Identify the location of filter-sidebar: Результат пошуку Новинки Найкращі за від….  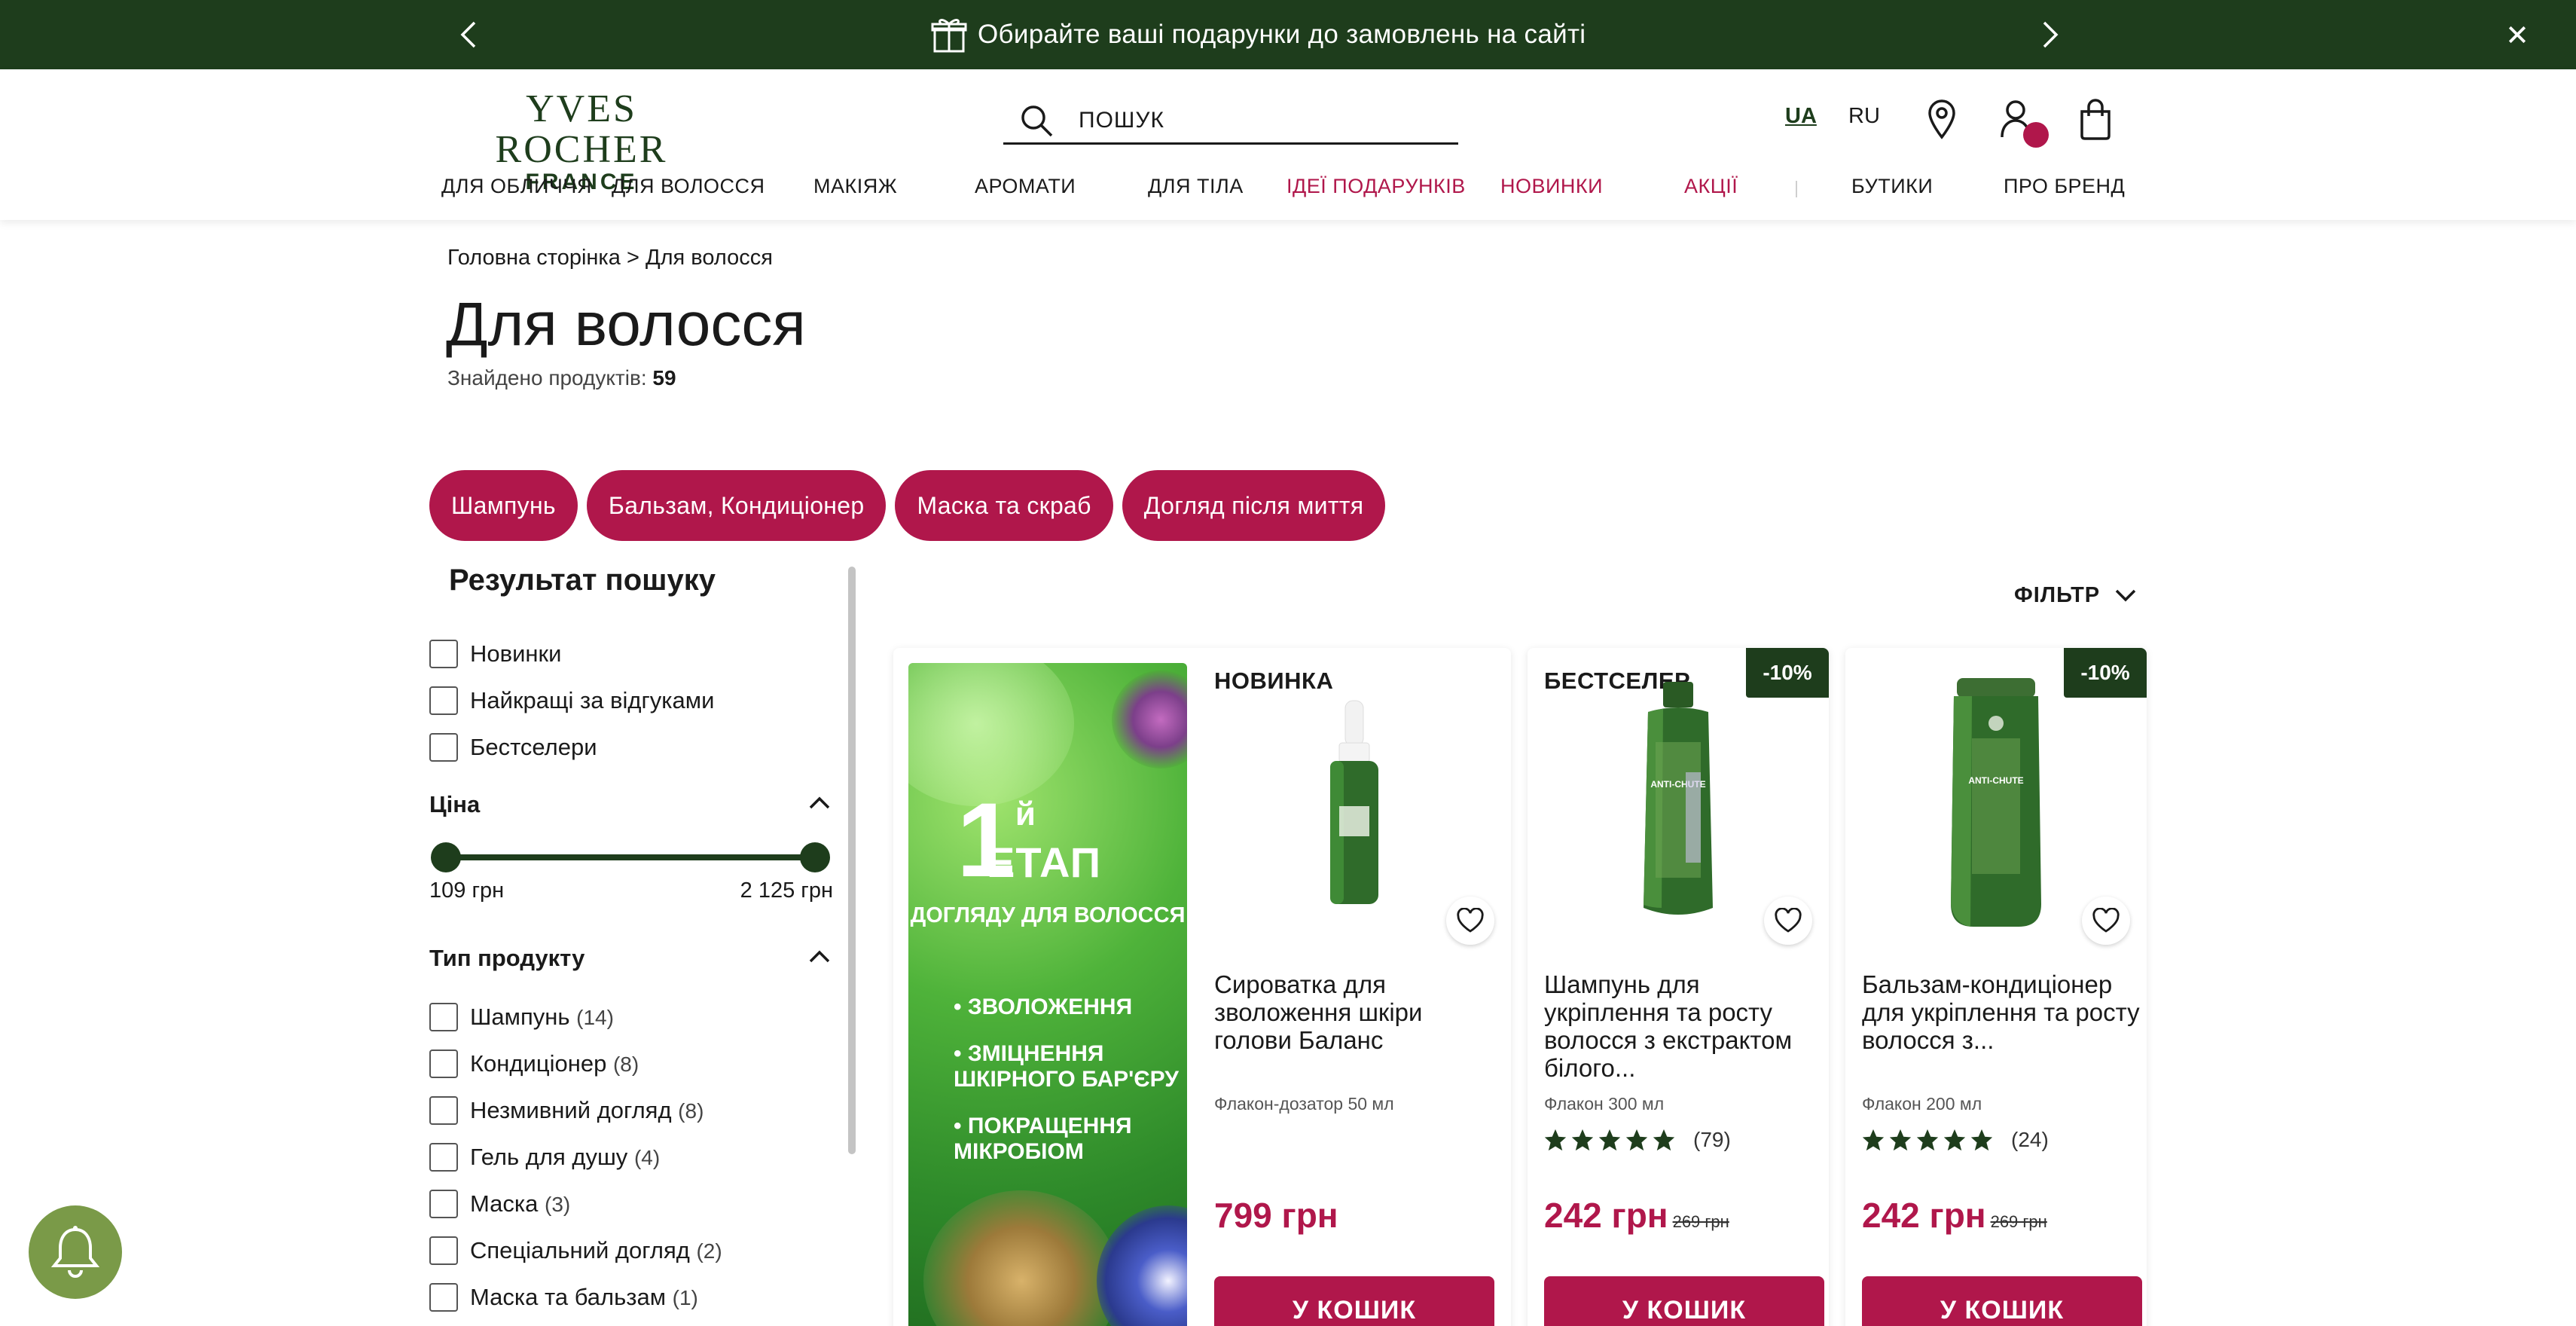
(633, 945).